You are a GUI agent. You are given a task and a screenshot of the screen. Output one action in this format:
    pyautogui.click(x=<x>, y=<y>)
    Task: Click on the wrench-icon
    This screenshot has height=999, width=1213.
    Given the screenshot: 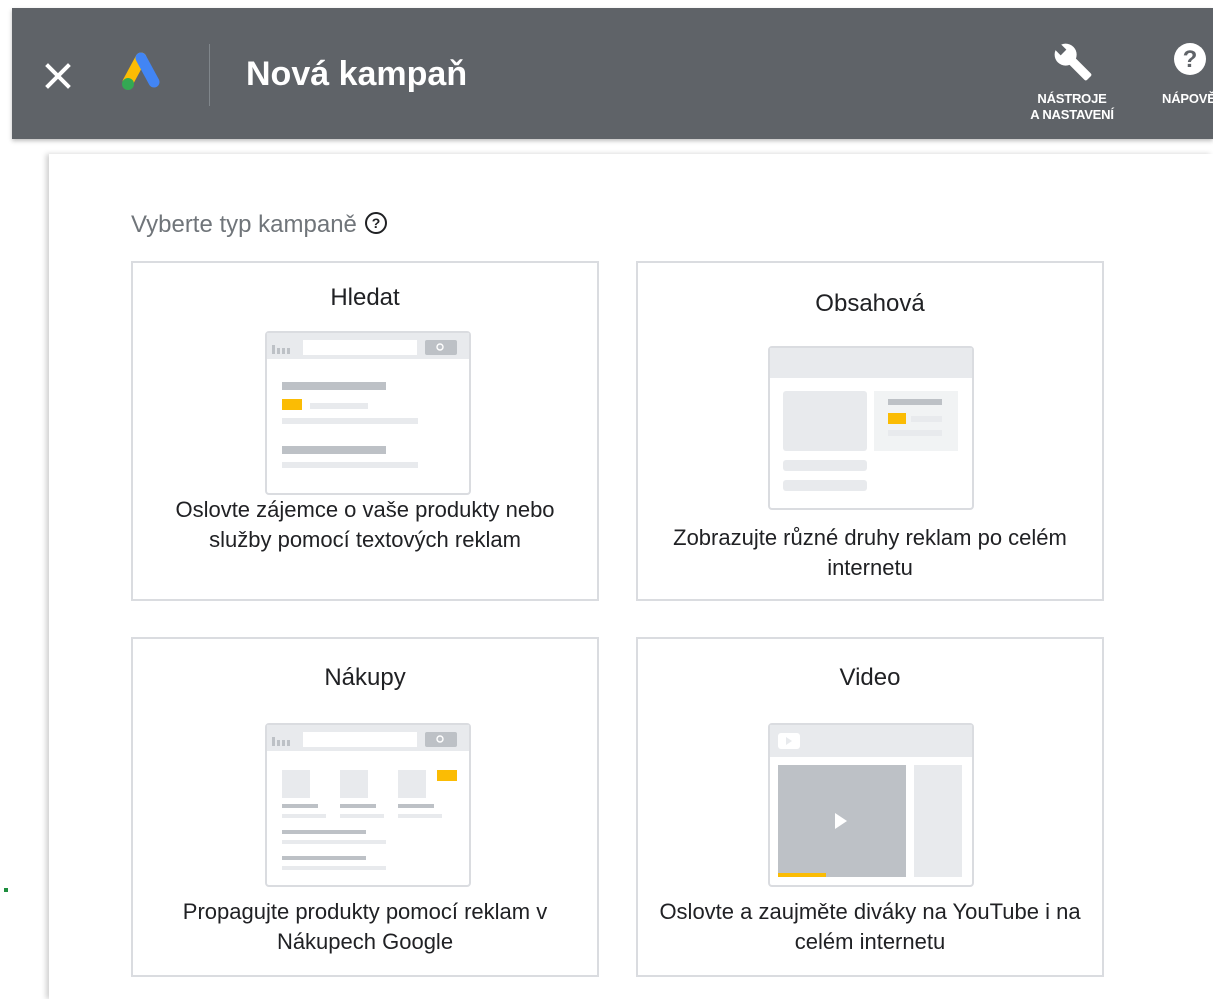 What is the action you would take?
    pyautogui.click(x=1072, y=61)
    